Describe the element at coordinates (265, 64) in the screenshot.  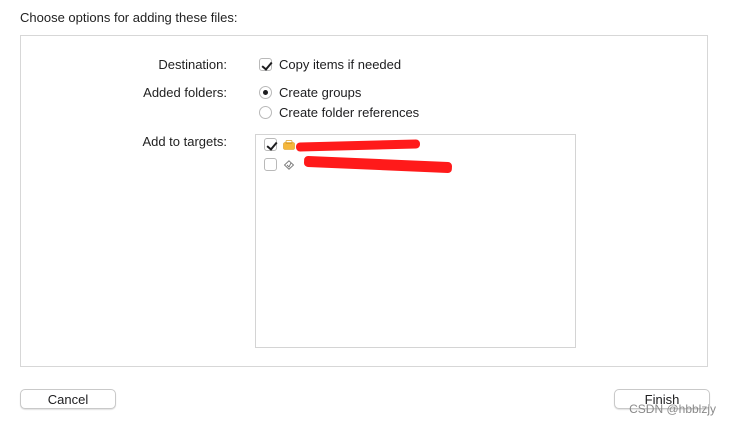
I see `copy-items-checkbox` at that location.